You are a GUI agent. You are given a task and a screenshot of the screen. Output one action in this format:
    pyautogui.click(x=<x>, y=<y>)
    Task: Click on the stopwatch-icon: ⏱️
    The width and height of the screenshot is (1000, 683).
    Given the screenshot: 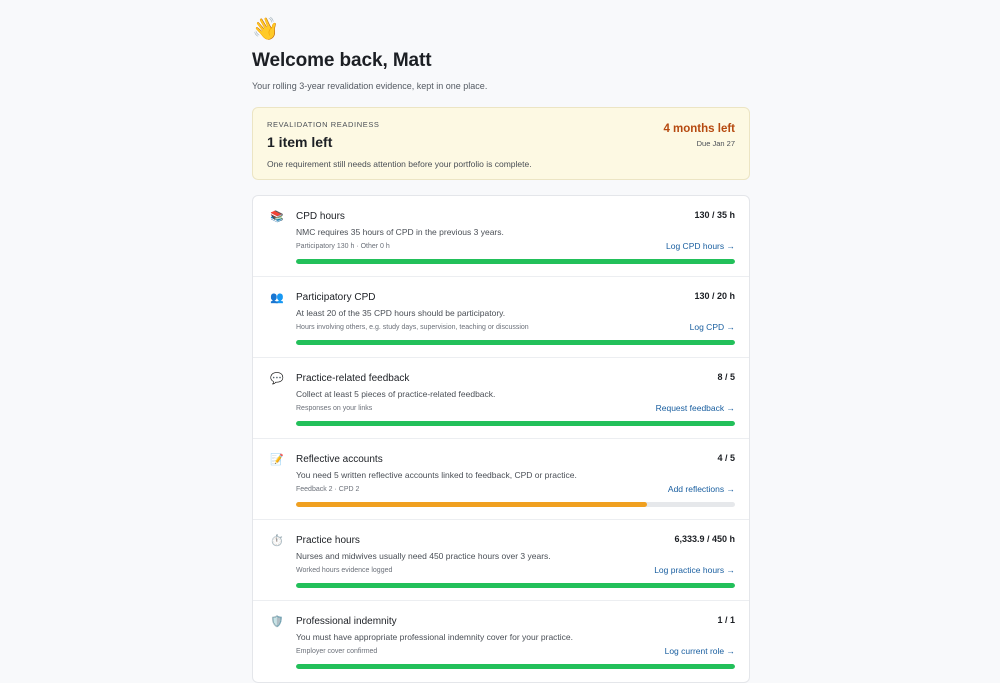 What is the action you would take?
    pyautogui.click(x=277, y=541)
    